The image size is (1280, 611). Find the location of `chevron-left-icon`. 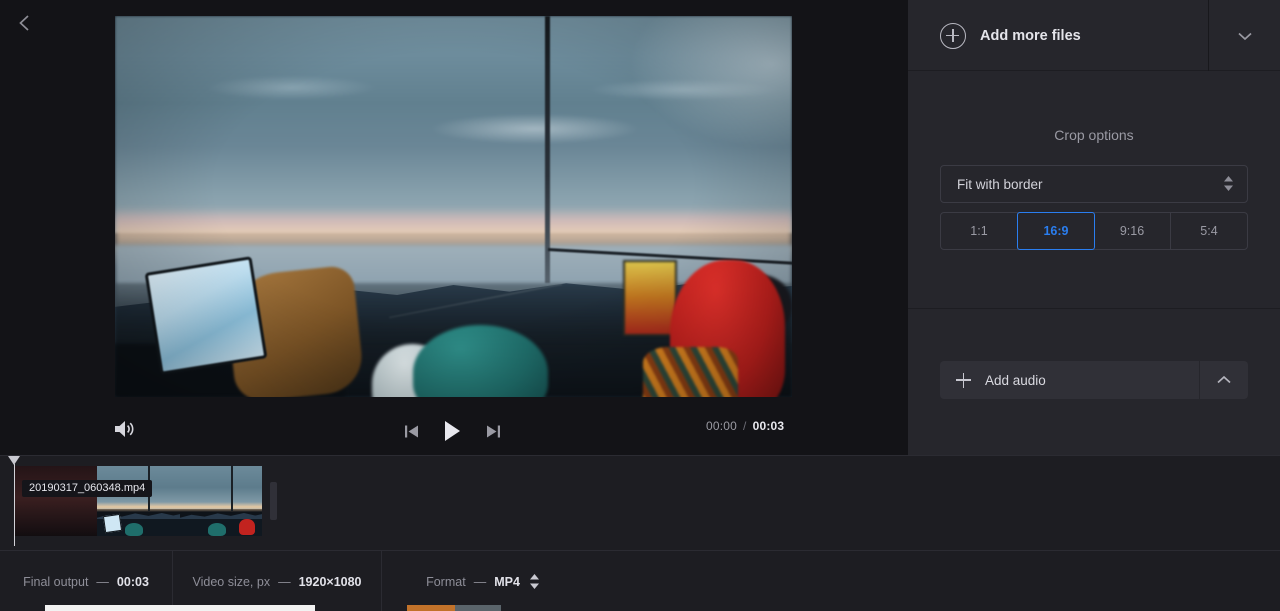

chevron-left-icon is located at coordinates (24, 23).